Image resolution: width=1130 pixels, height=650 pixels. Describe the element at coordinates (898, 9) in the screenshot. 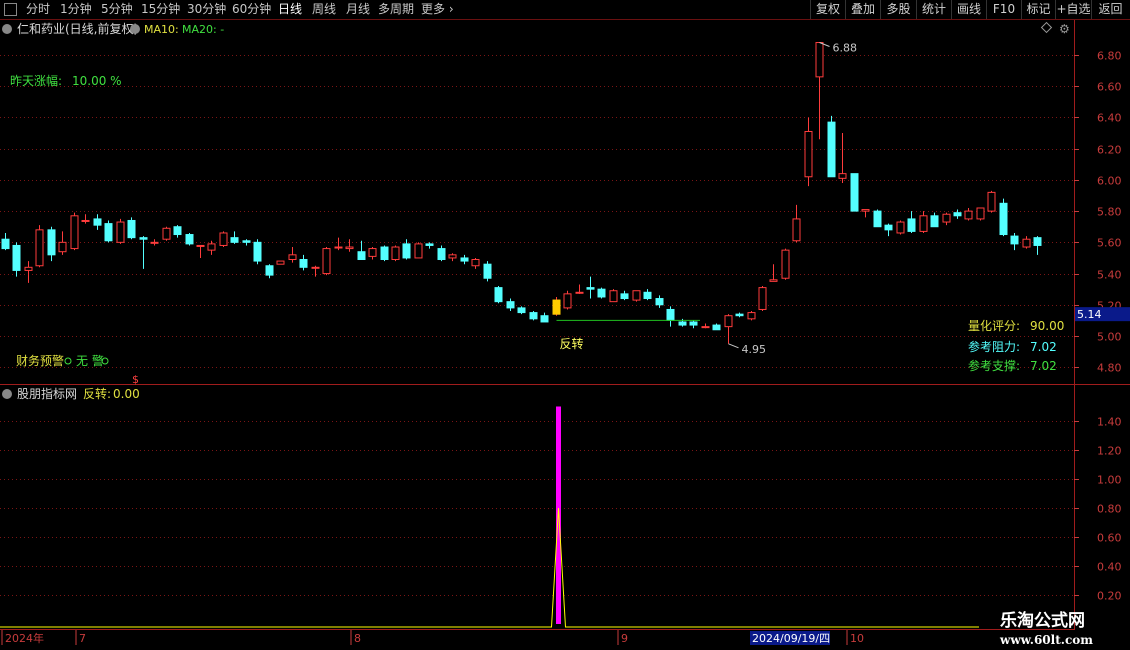

I see `toolbar-button-2: 多股` at that location.